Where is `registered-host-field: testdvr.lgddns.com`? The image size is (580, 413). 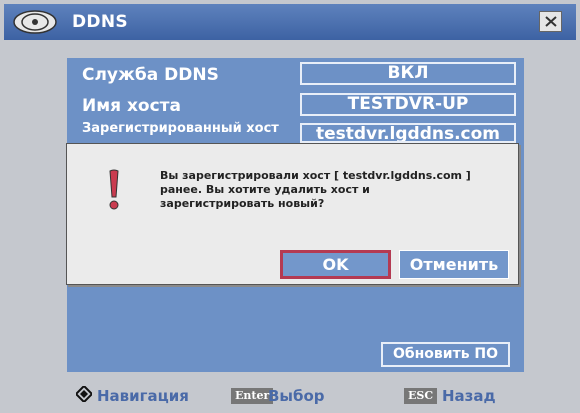
registered-host-field: testdvr.lgddns.com is located at coordinates (408, 133).